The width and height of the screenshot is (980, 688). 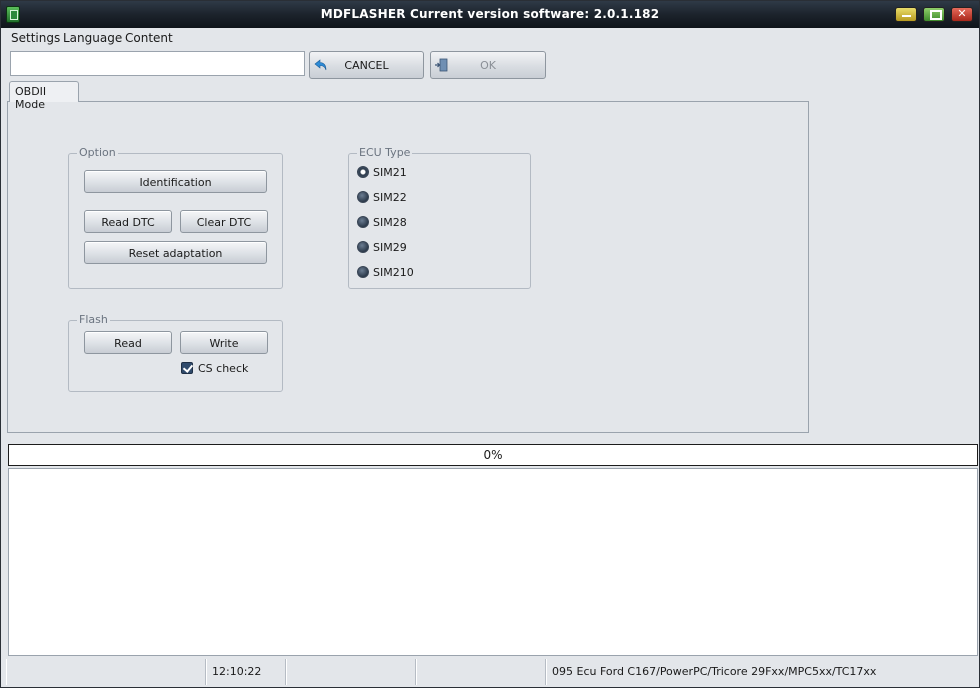 I want to click on identification-button: Identification, so click(x=175, y=181).